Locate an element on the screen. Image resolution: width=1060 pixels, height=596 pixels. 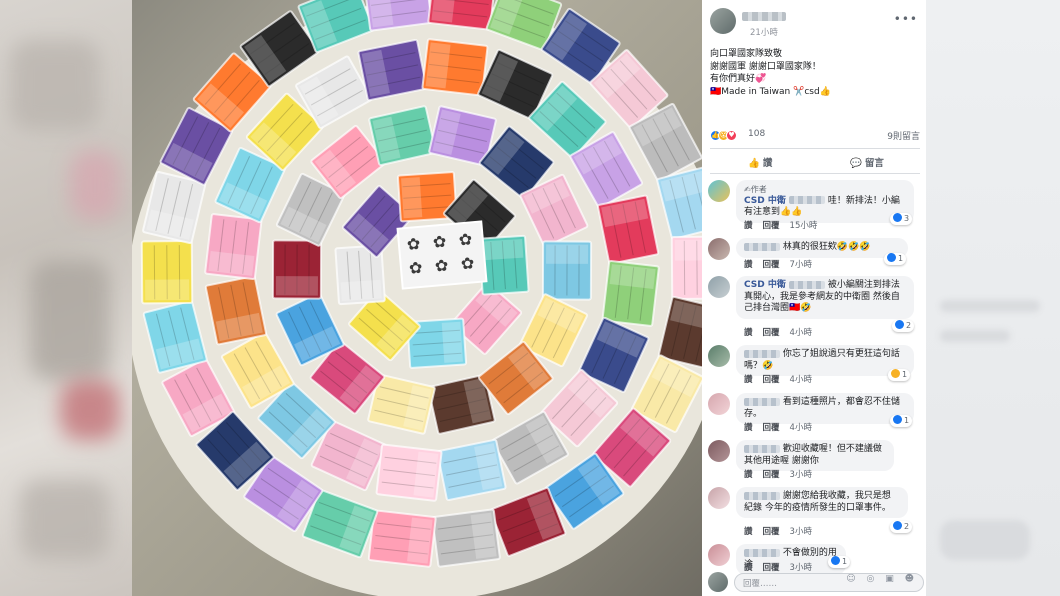
center-mask-packet: ✿ ✿ ✿ ✿ ✿ ✿ is located at coordinates (442, 255).